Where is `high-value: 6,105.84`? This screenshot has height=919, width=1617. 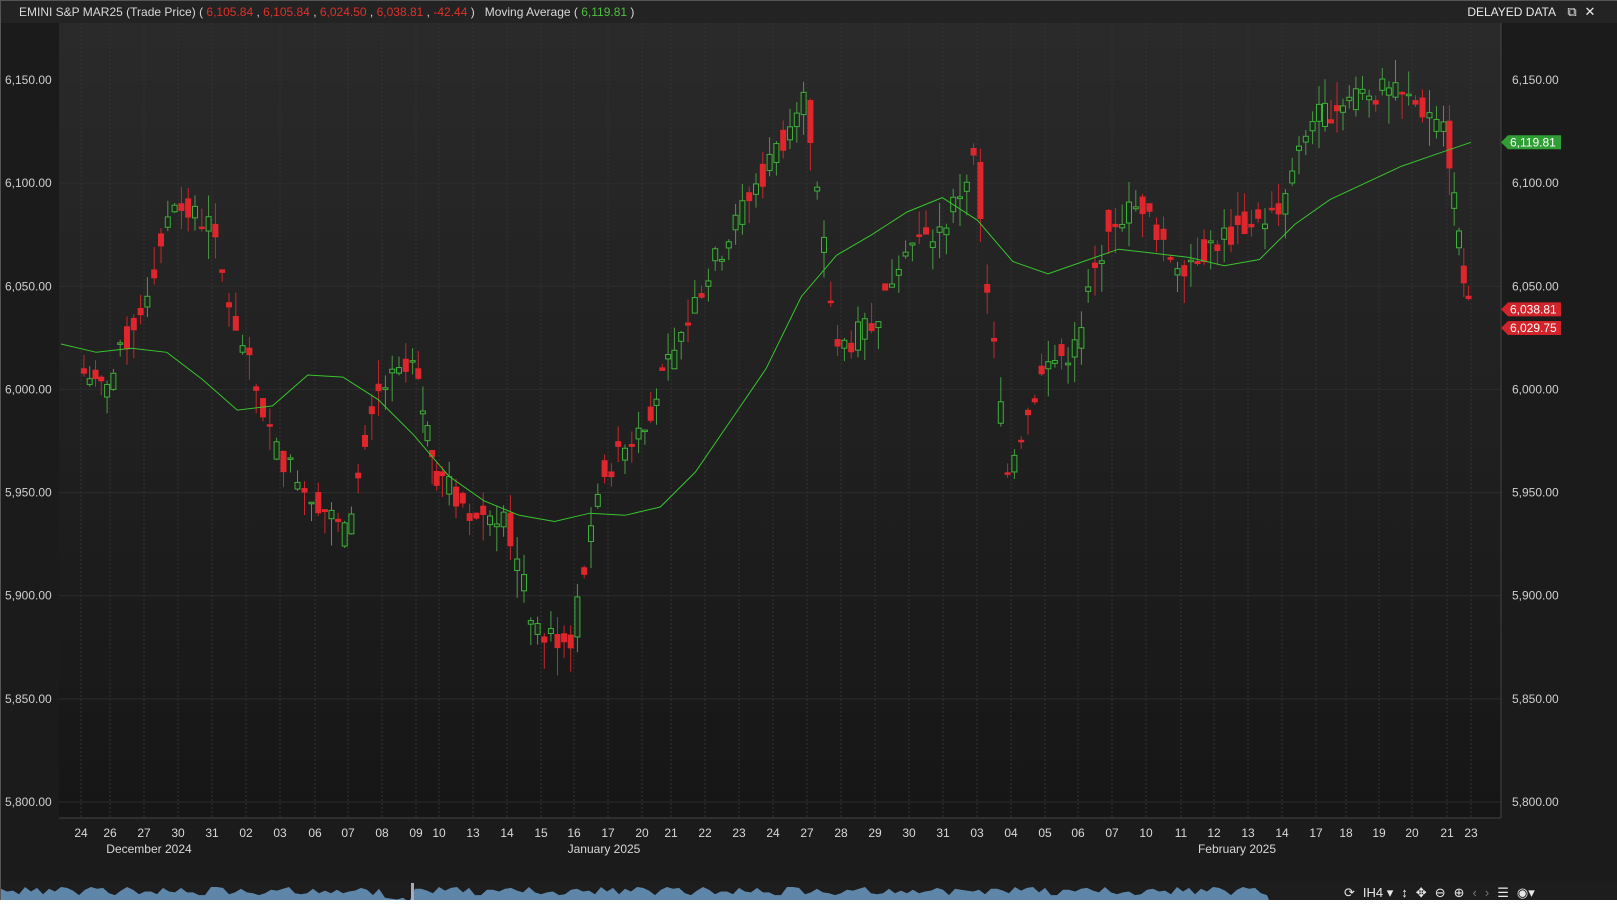 high-value: 6,105.84 is located at coordinates (286, 12).